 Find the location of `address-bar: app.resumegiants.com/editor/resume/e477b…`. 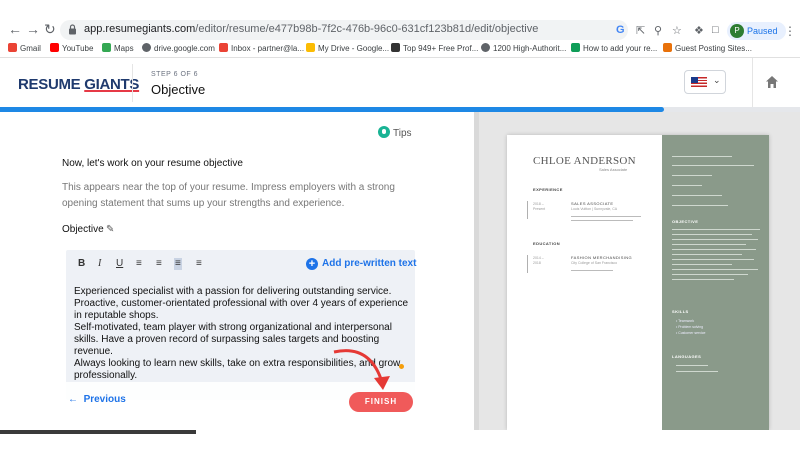

address-bar: app.resumegiants.com/editor/resume/e477b… is located at coordinates (344, 30).